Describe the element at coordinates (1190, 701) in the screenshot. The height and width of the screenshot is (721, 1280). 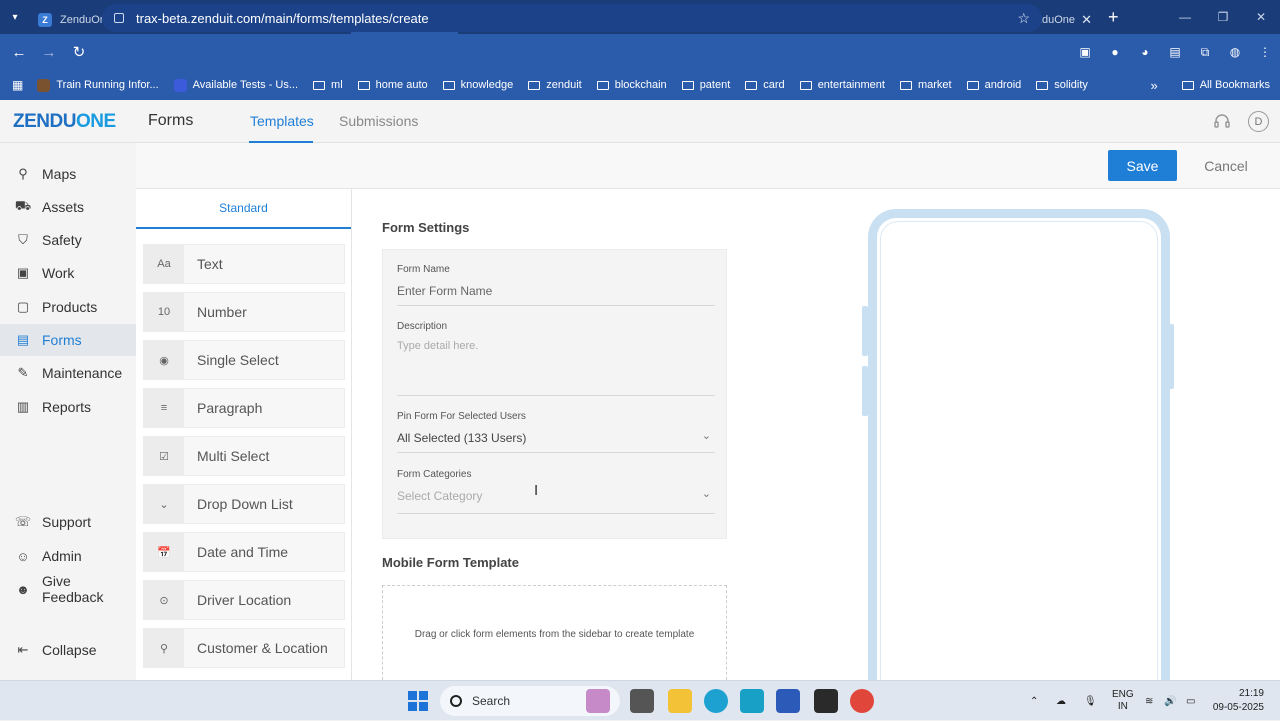
I see `battery-icon: ▭` at that location.